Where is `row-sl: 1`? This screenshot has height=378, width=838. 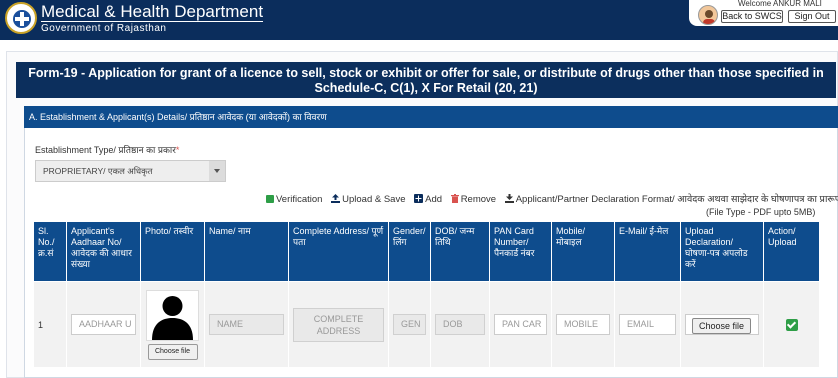
row-sl: 1 is located at coordinates (50, 324).